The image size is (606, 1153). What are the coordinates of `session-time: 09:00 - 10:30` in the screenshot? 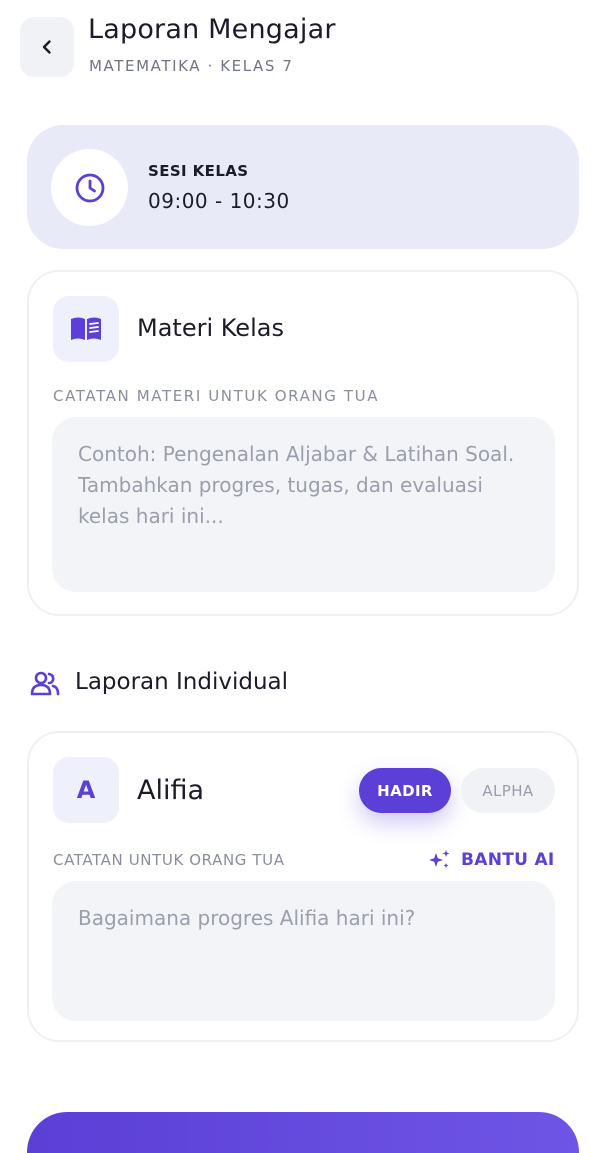 It's located at (219, 201).